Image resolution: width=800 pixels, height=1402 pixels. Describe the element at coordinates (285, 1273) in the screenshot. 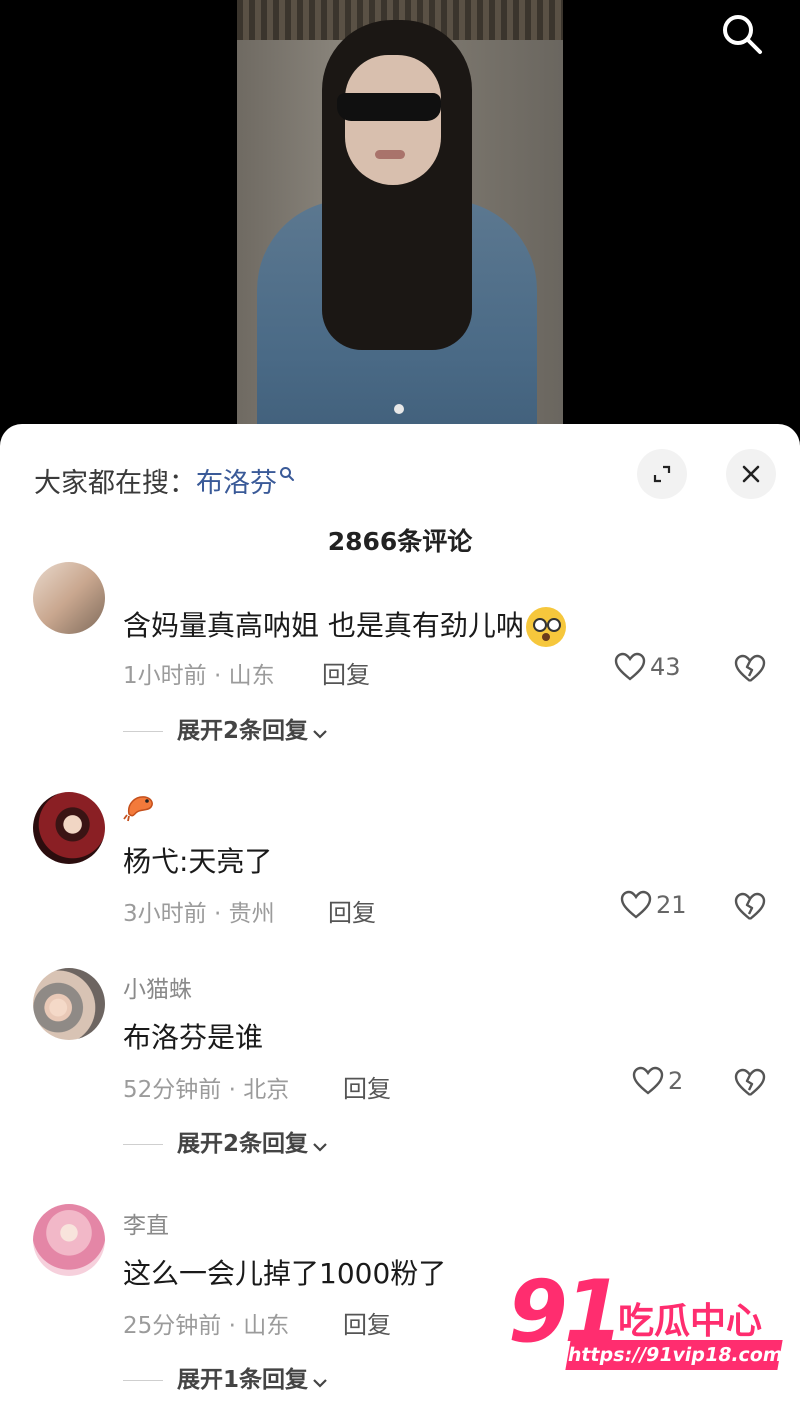

I see `comment-text: 这么一会儿掉了1000粉了` at that location.